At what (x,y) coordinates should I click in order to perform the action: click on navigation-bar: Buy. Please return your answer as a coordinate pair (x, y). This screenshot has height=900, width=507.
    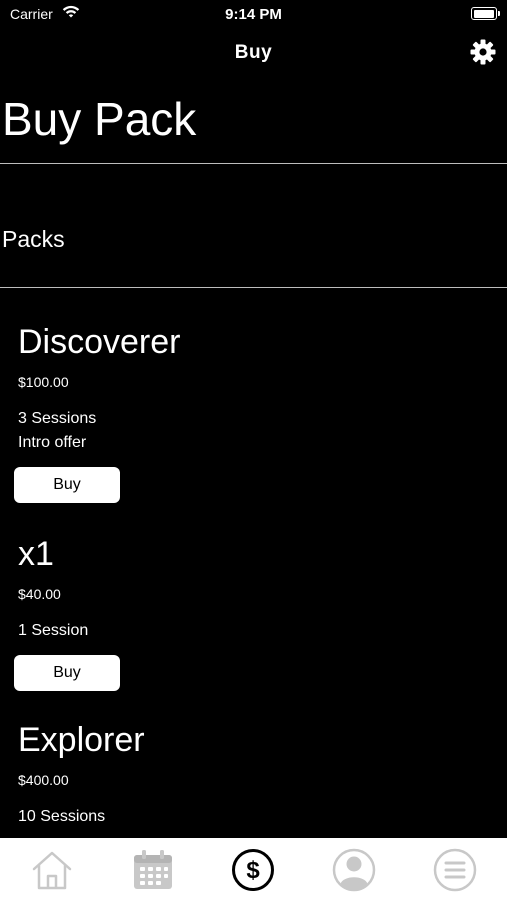
    Looking at the image, I should click on (253, 53).